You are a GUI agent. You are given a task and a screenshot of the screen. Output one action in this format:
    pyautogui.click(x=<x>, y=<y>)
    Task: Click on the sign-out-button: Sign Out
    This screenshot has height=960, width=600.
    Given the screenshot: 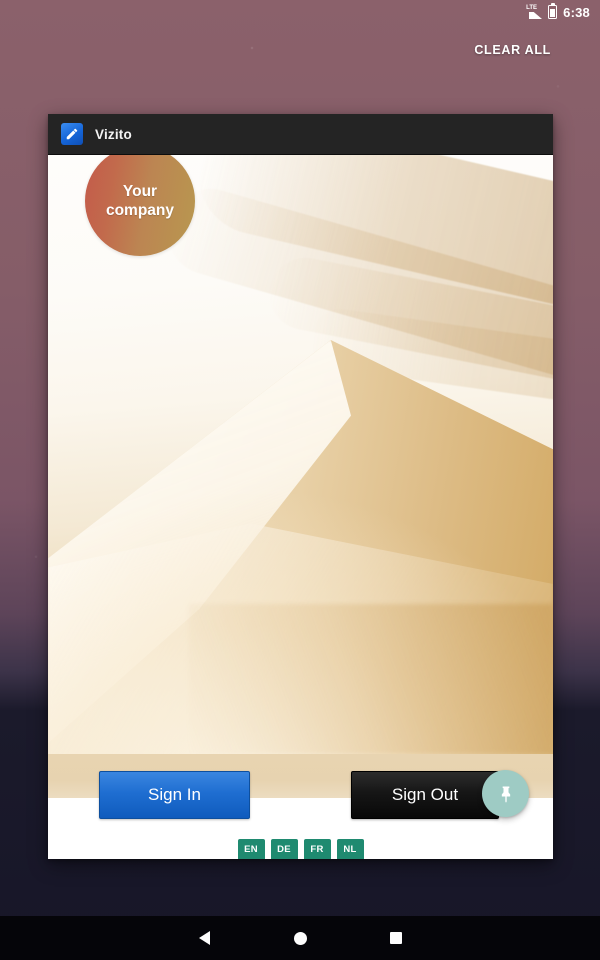 What is the action you would take?
    pyautogui.click(x=425, y=795)
    